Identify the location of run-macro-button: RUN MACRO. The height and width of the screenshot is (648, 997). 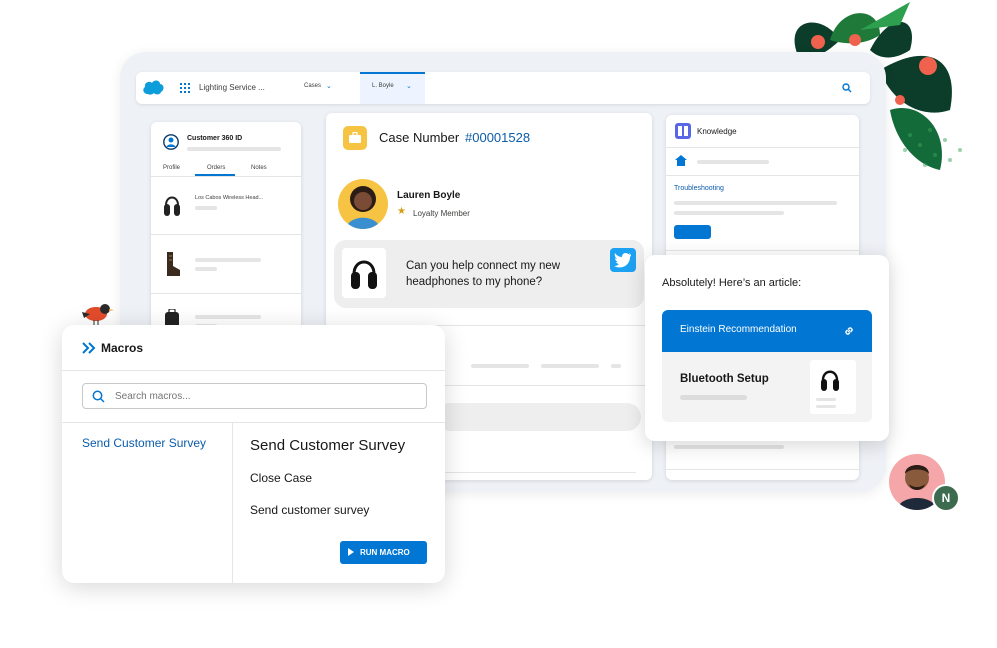
(383, 552).